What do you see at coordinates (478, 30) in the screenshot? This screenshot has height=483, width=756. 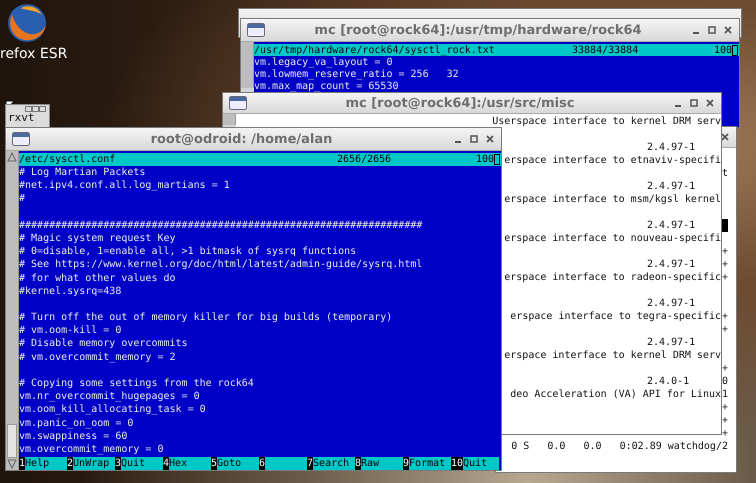 I see `window-title: mc [root@rock64]:/usr/tmp/hardware/rock64` at bounding box center [478, 30].